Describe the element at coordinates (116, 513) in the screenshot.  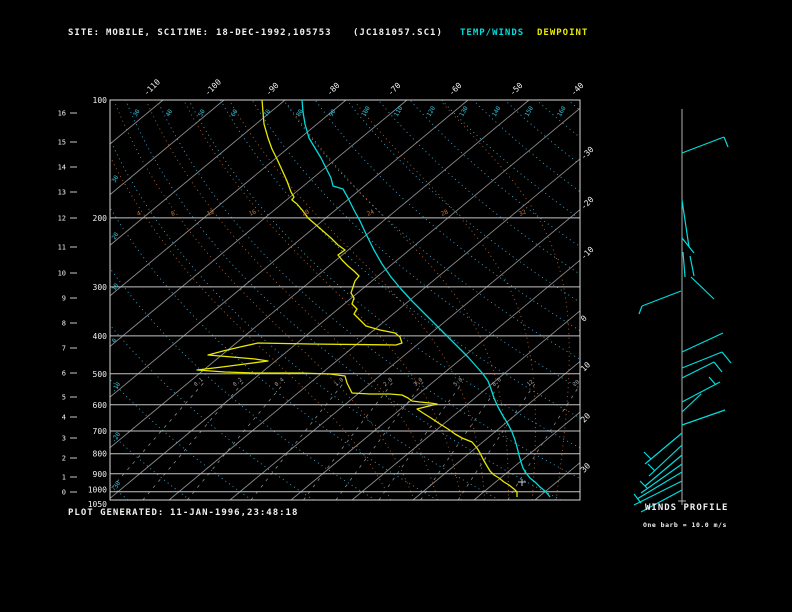
I see `plot-generated-label: PLOT GENERATED:` at that location.